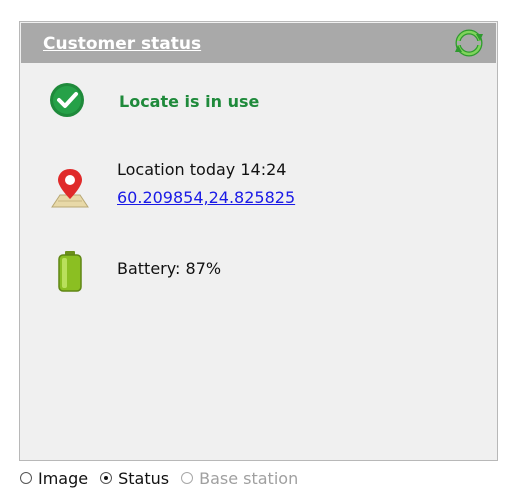  What do you see at coordinates (144, 478) in the screenshot?
I see `radio-label: Status` at bounding box center [144, 478].